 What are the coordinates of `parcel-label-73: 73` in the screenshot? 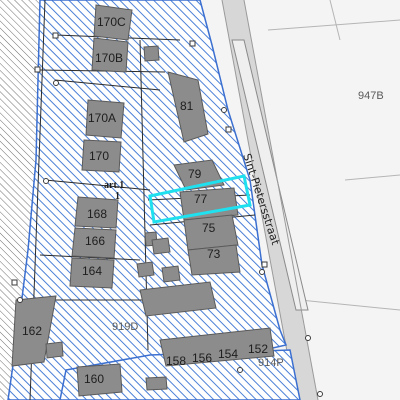 It's located at (214, 254).